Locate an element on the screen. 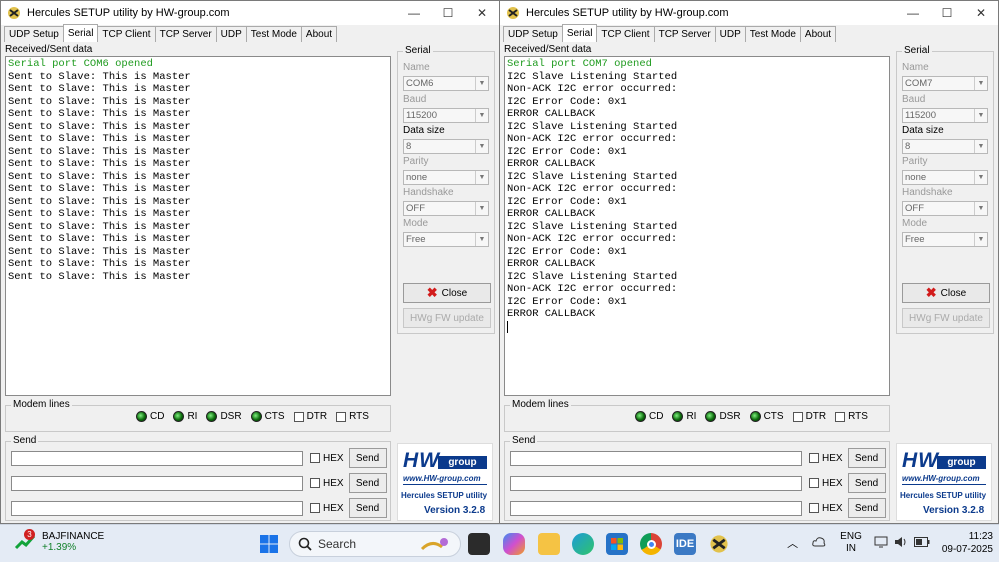 This screenshot has width=999, height=562. language-indicator: ENG IN is located at coordinates (851, 543).